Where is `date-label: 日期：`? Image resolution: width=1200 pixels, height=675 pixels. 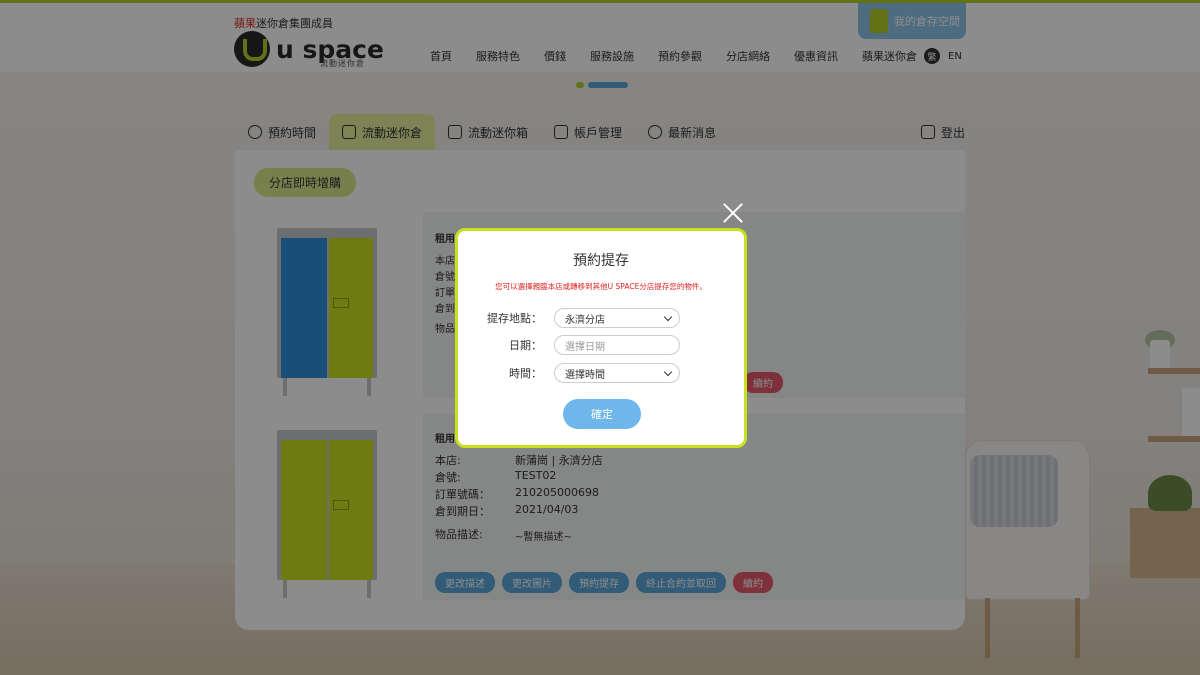 date-label: 日期： is located at coordinates (525, 345).